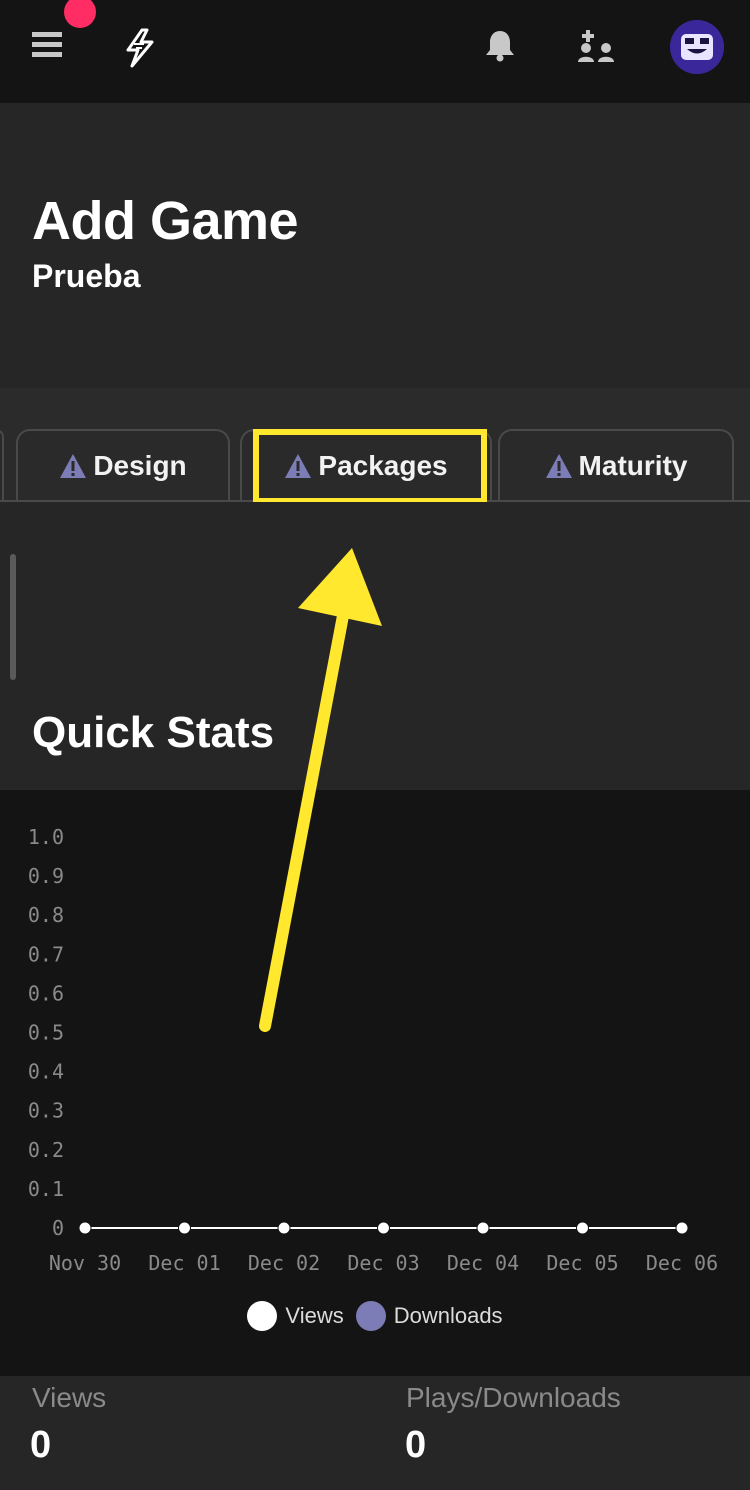  I want to click on avatar-icon, so click(697, 47).